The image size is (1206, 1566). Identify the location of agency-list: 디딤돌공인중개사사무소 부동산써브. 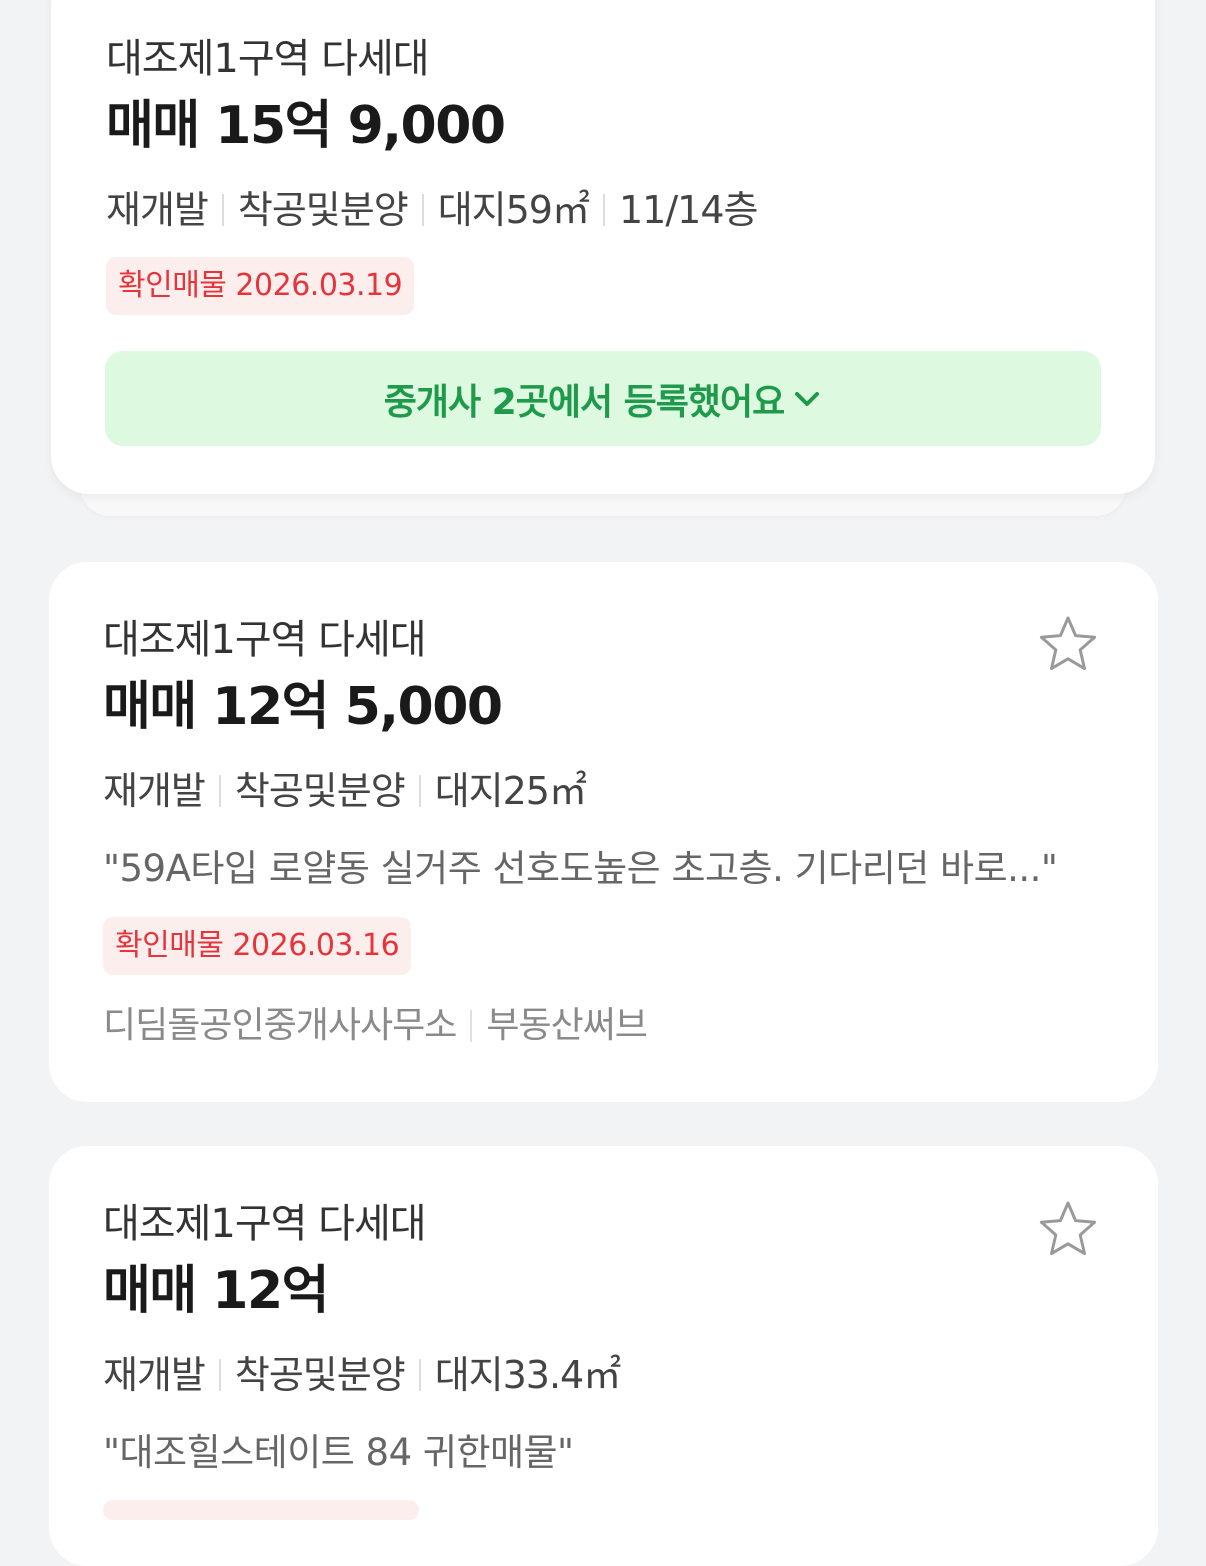
(375, 1026).